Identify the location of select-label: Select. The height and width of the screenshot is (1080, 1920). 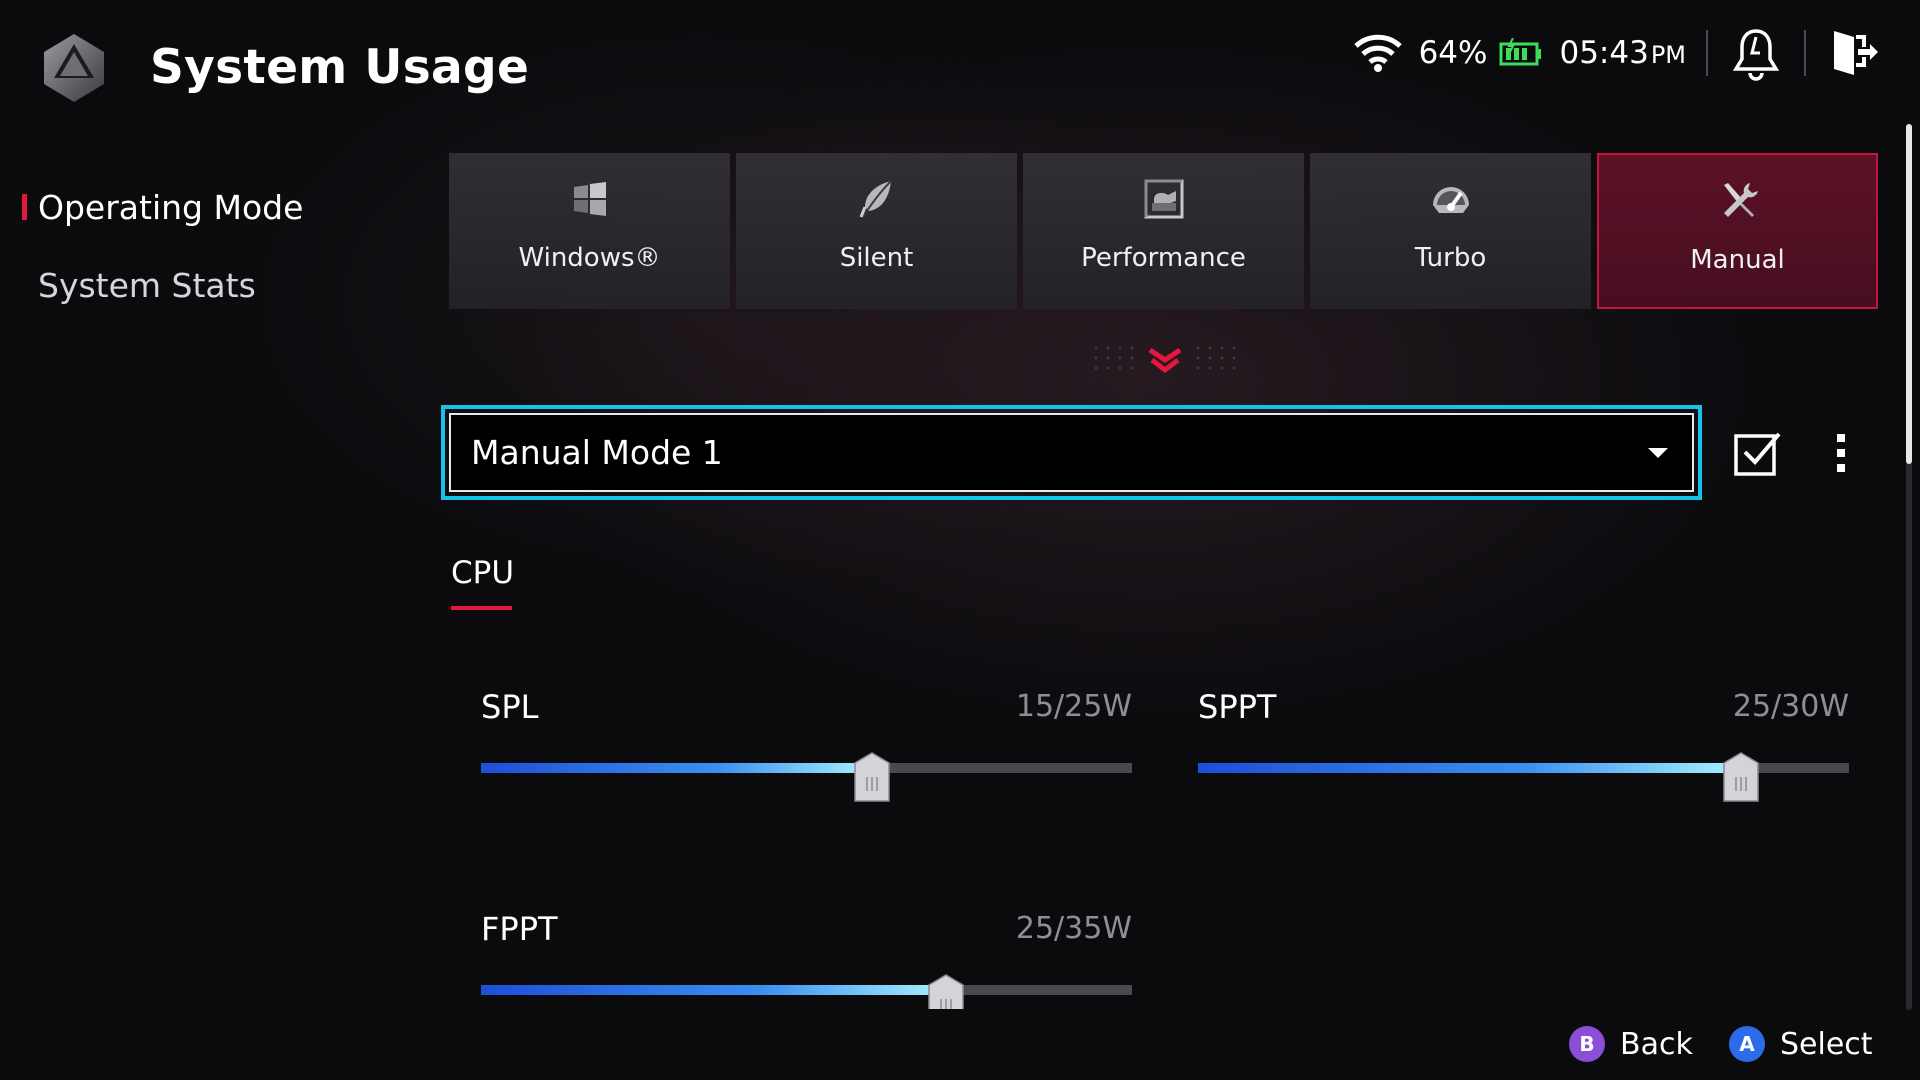
(1826, 1044).